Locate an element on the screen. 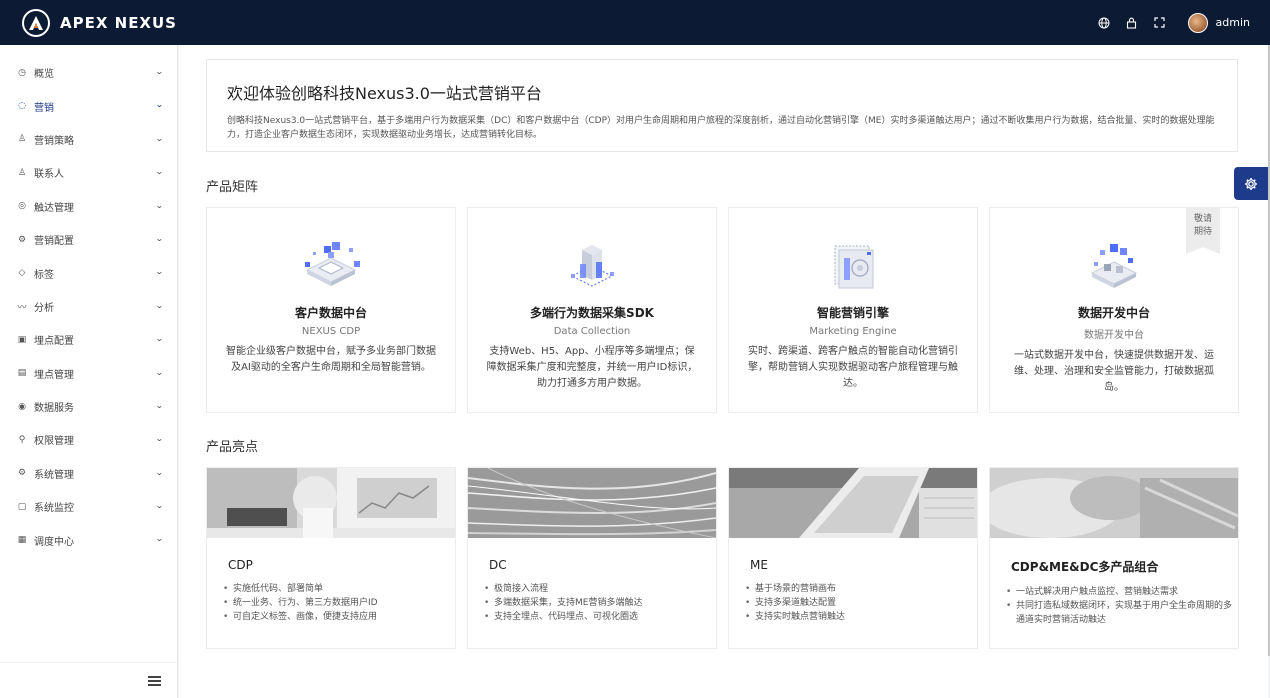 This screenshot has width=1270, height=698. brand-logo: APEX NEXUS is located at coordinates (99, 22).